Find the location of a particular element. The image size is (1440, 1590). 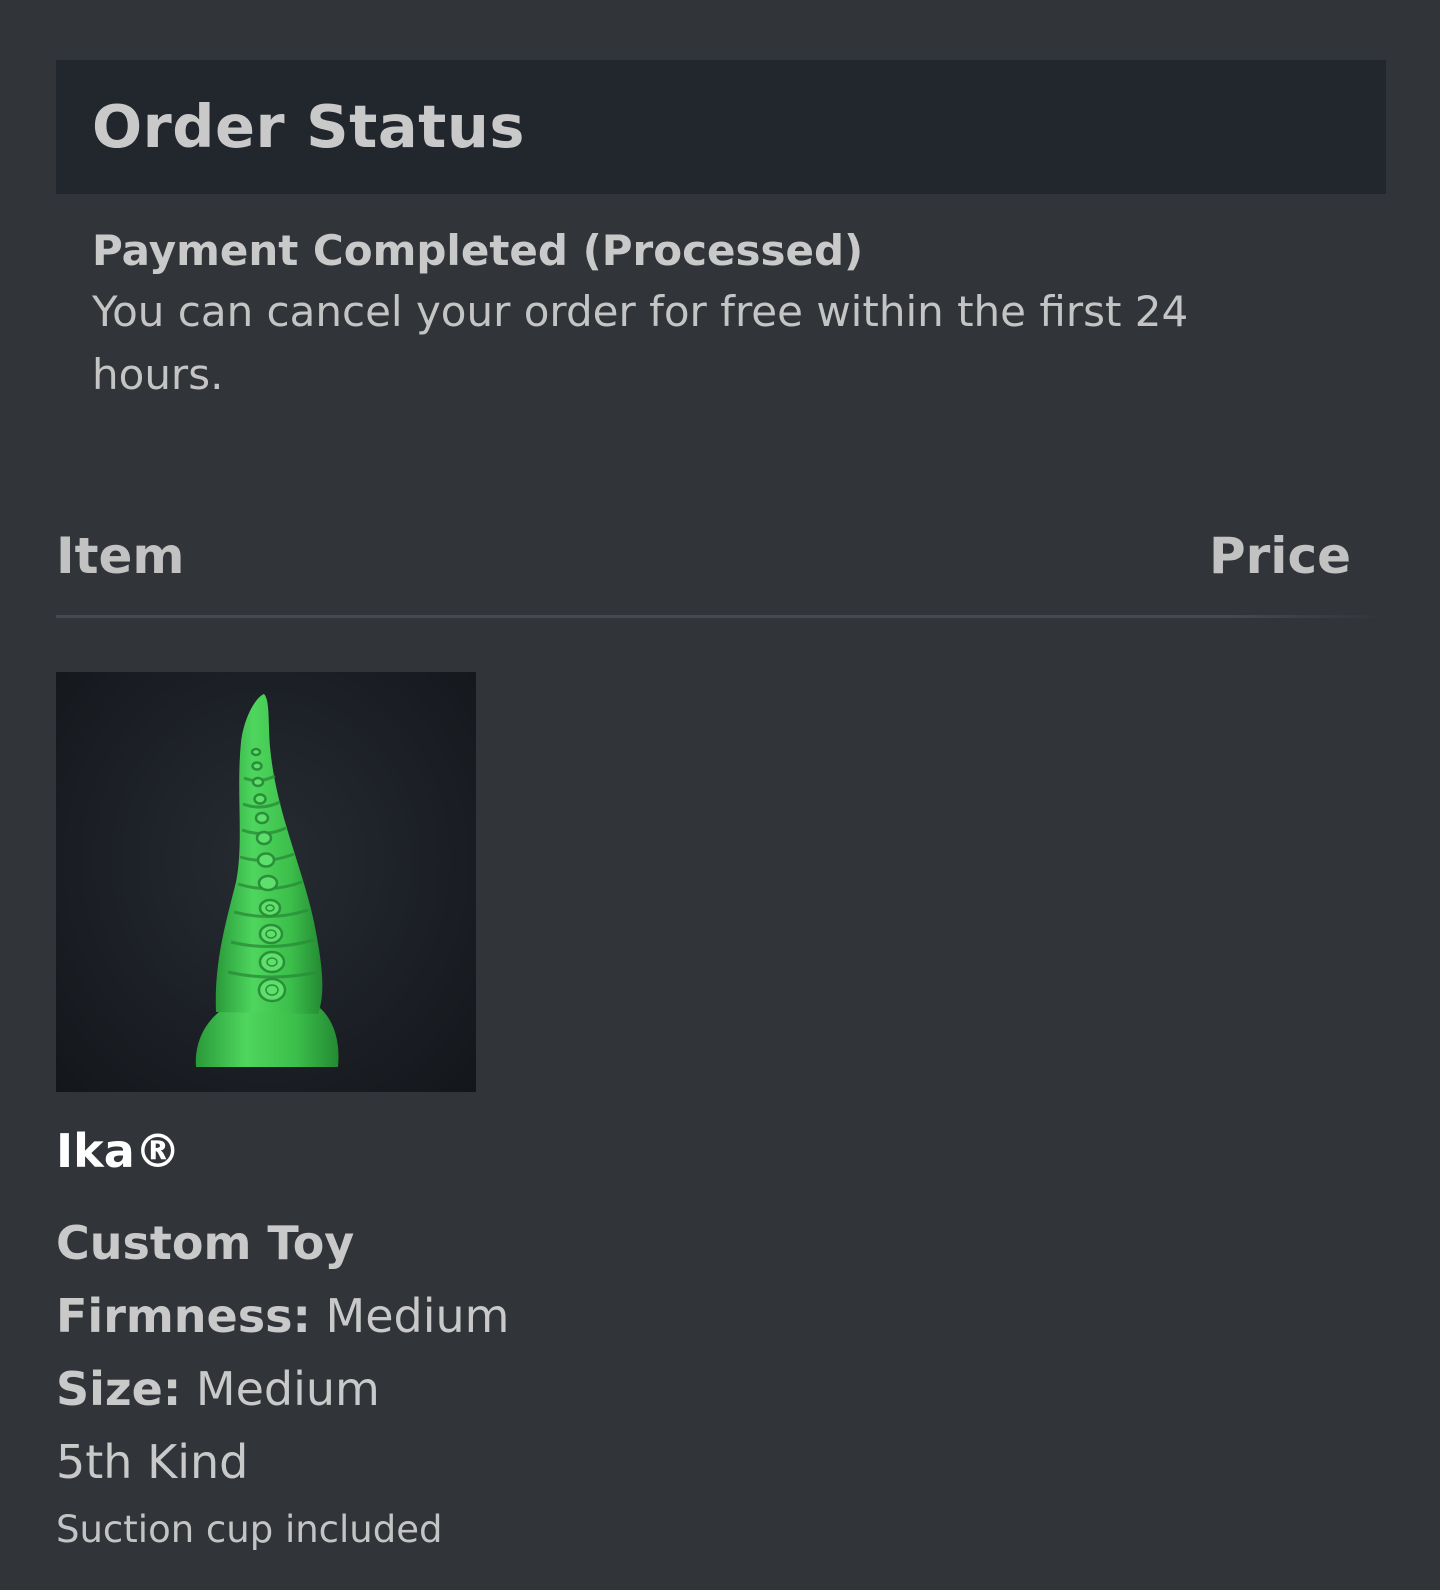

product-variant: 5th Kind is located at coordinates (152, 1462).